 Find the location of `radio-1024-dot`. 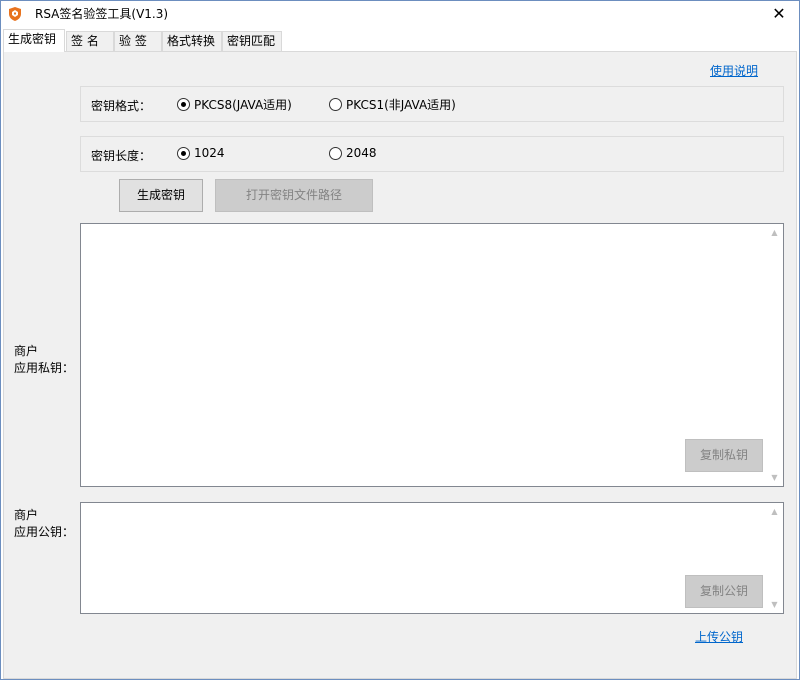

radio-1024-dot is located at coordinates (183, 153).